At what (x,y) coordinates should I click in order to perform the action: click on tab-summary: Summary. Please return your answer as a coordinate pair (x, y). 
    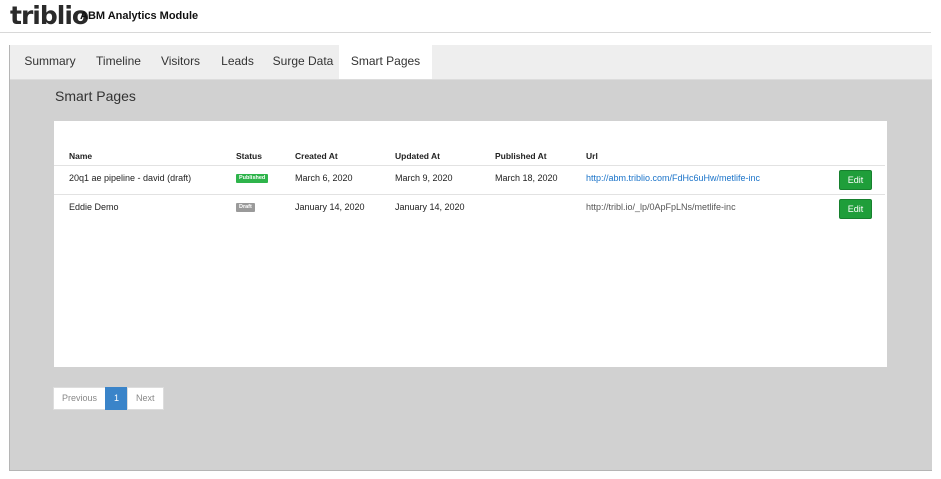
    Looking at the image, I should click on (50, 62).